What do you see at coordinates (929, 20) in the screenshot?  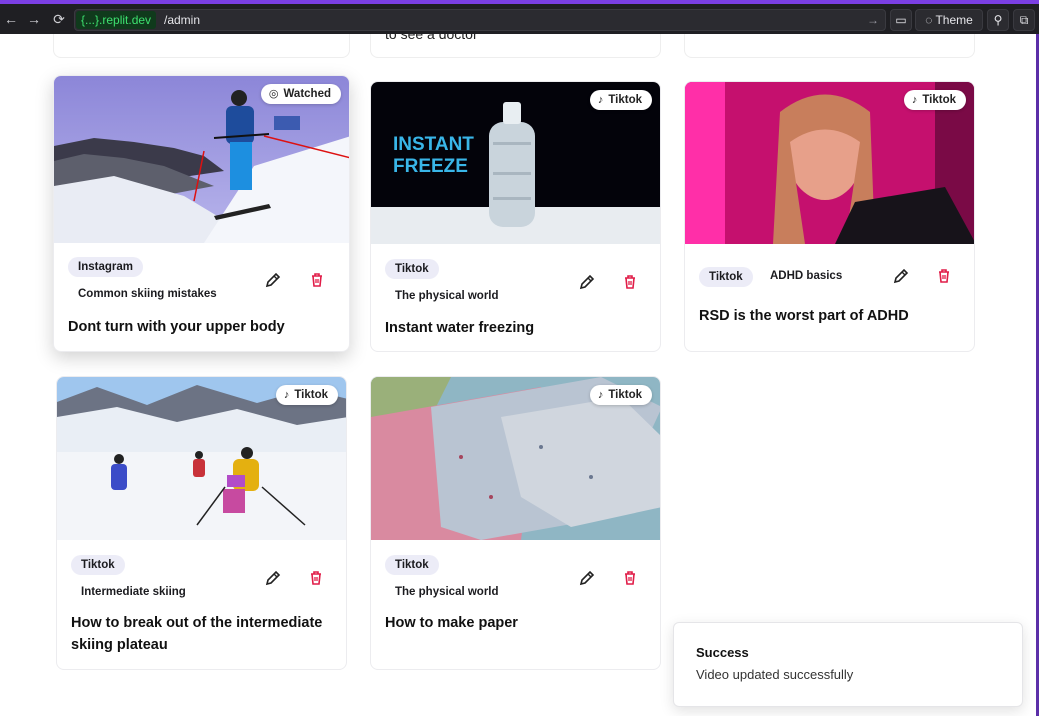 I see `palette-icon: ◌` at bounding box center [929, 20].